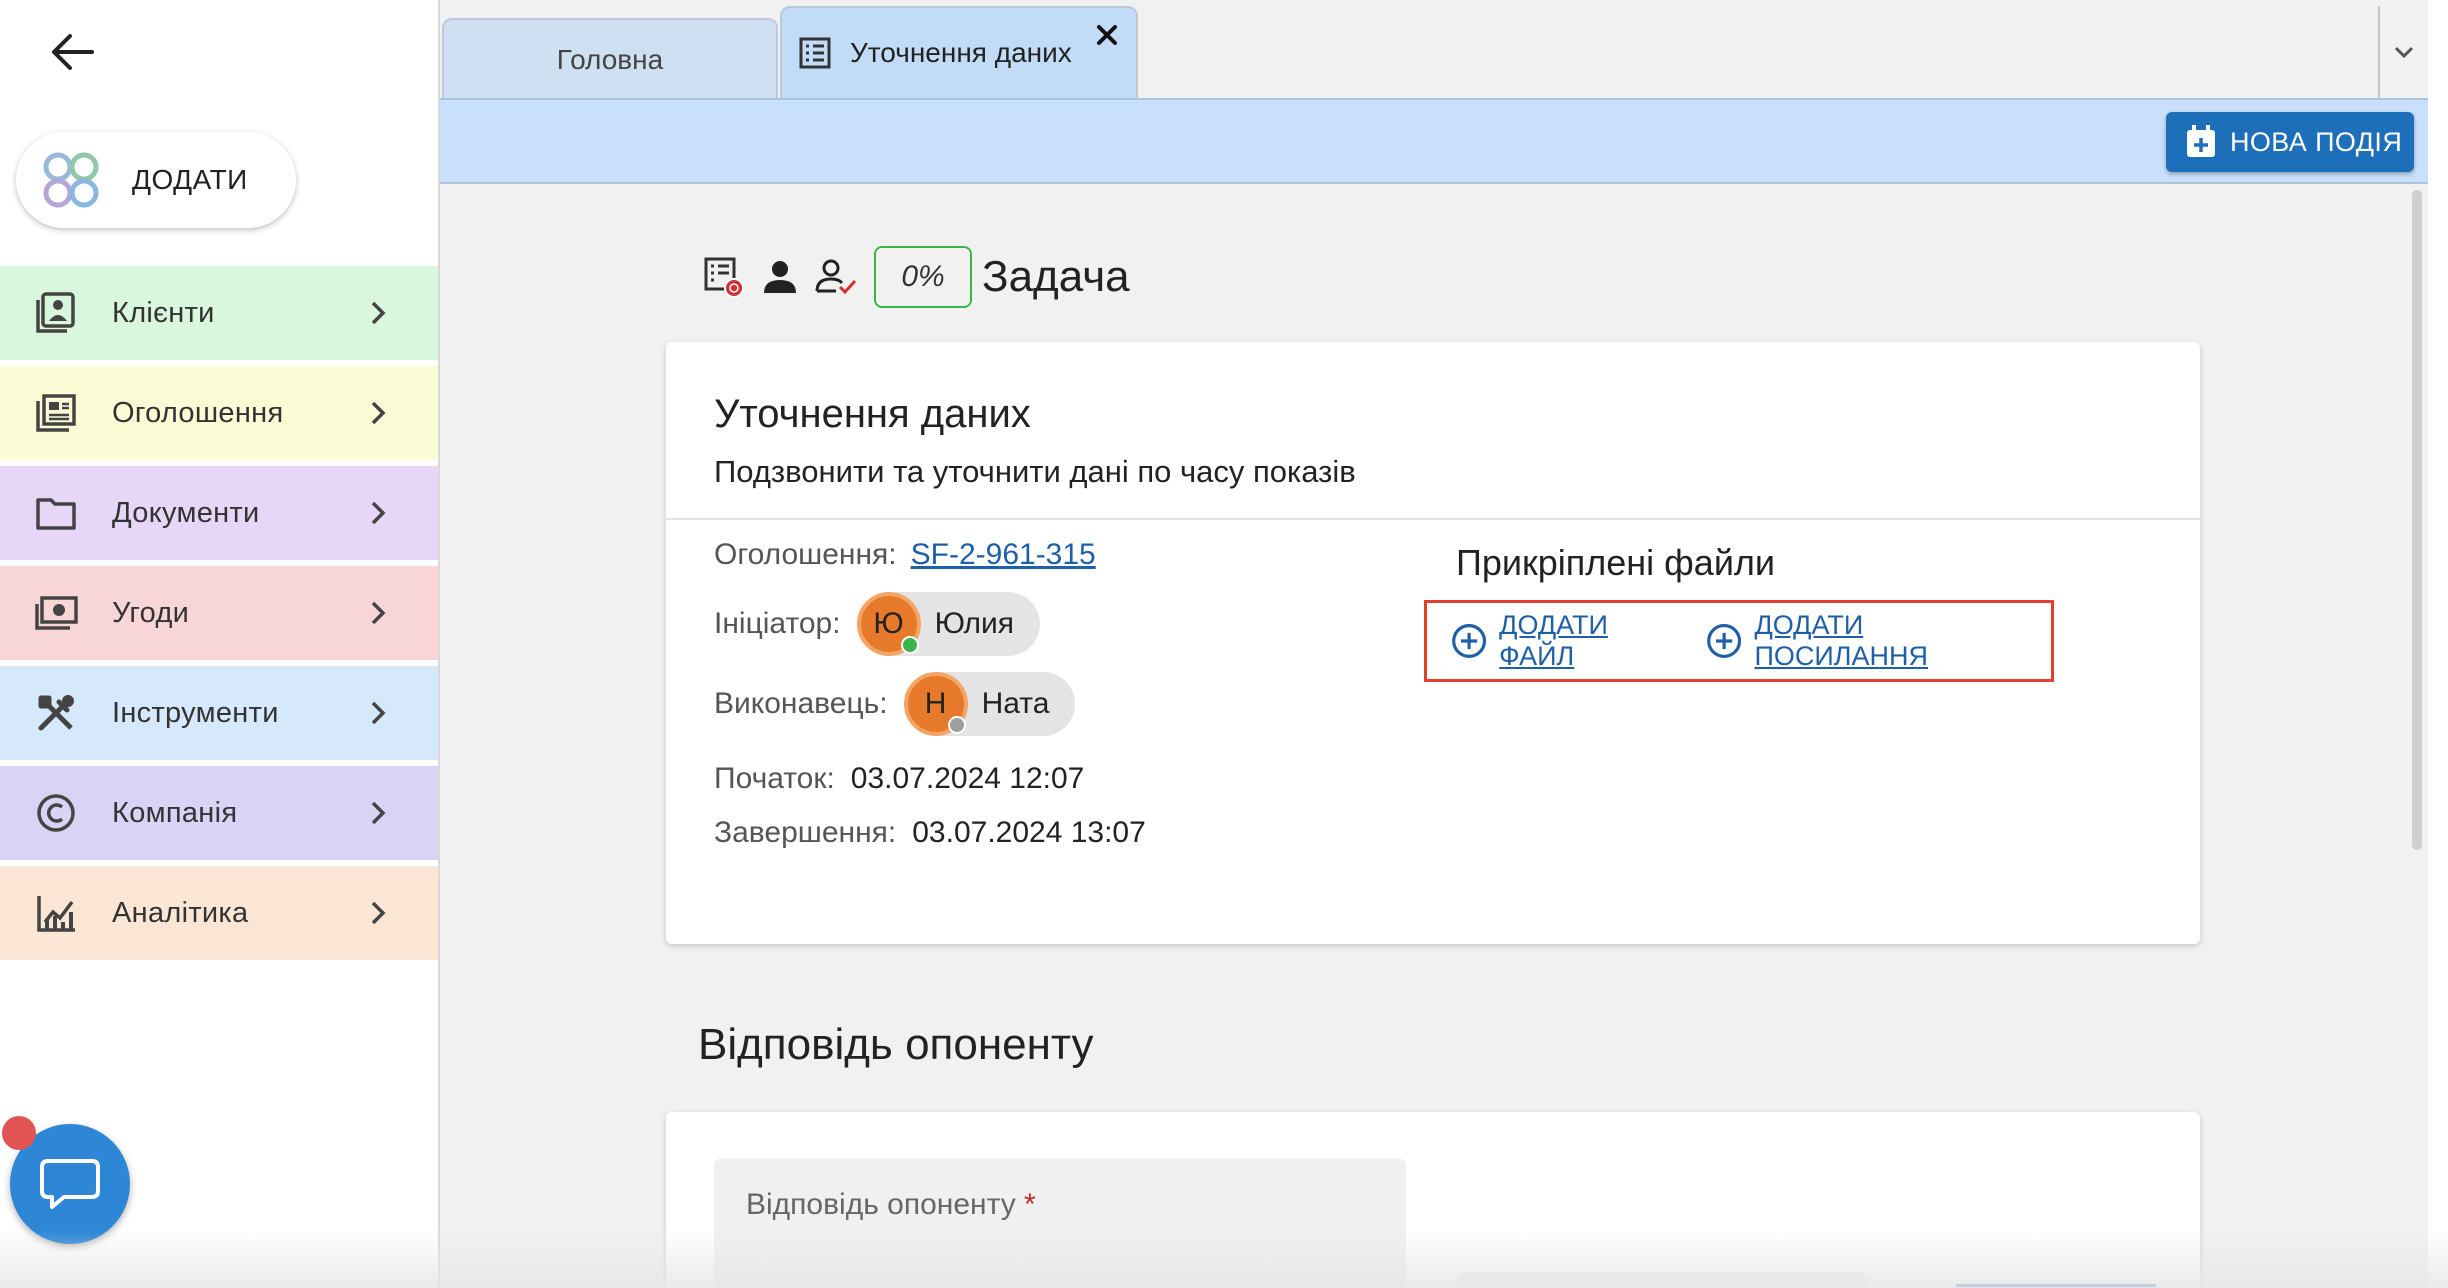 This screenshot has width=2448, height=1288. Describe the element at coordinates (19, 1133) in the screenshot. I see `chat-notification-badge` at that location.